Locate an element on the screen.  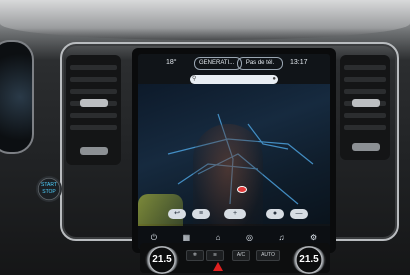
search-icon: ⚲ is located at coordinates (194, 79).